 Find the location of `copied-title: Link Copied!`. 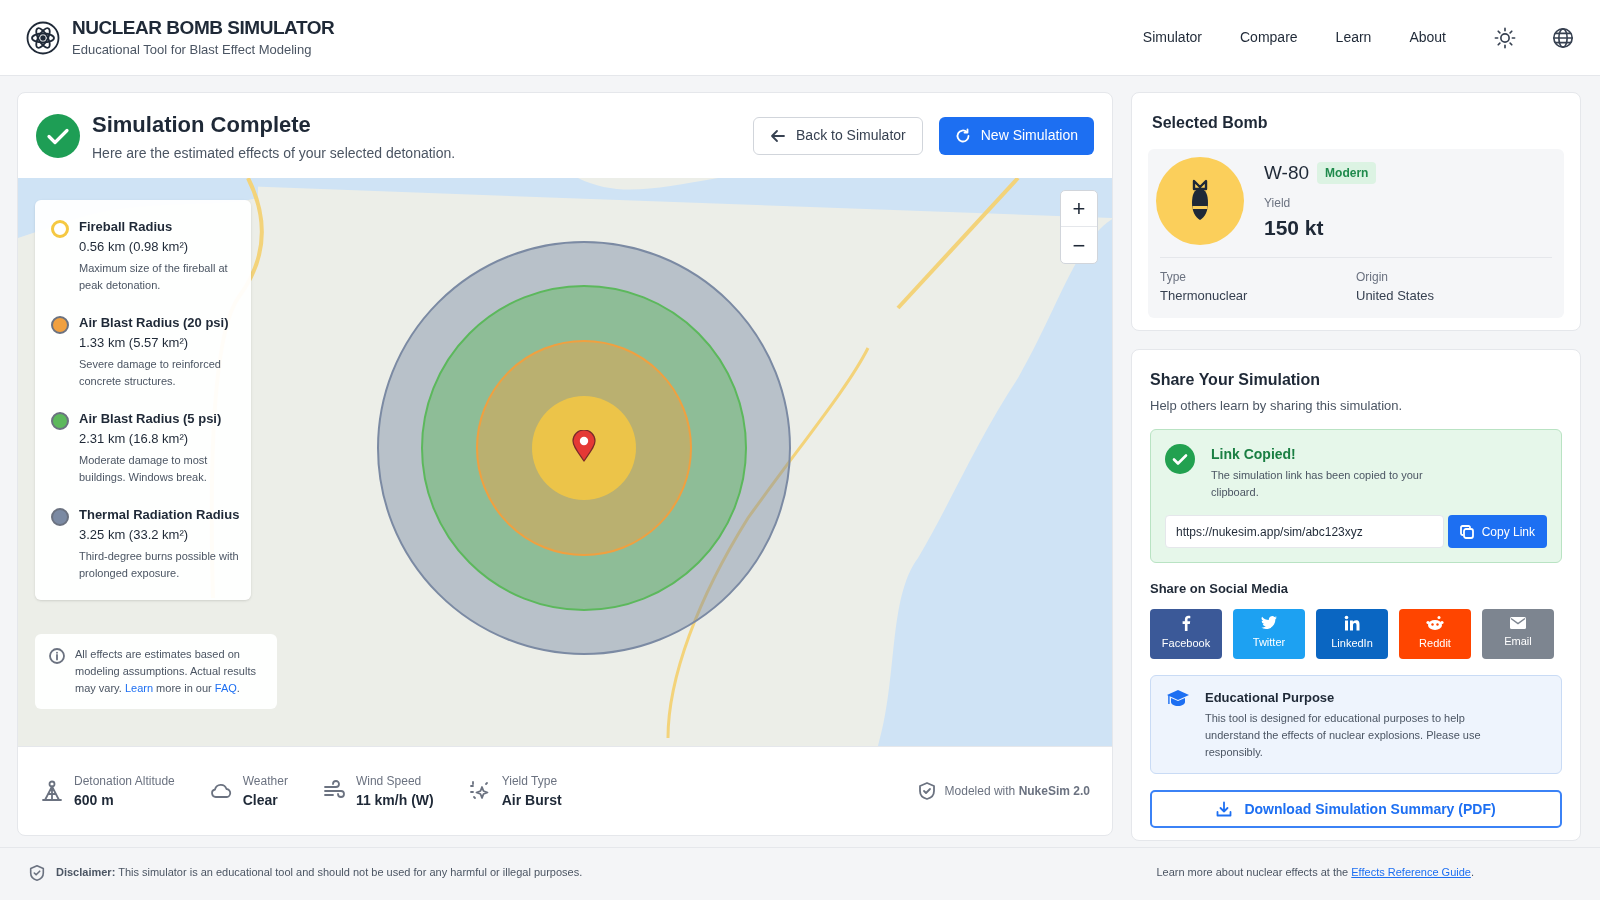

copied-title: Link Copied! is located at coordinates (1254, 454).